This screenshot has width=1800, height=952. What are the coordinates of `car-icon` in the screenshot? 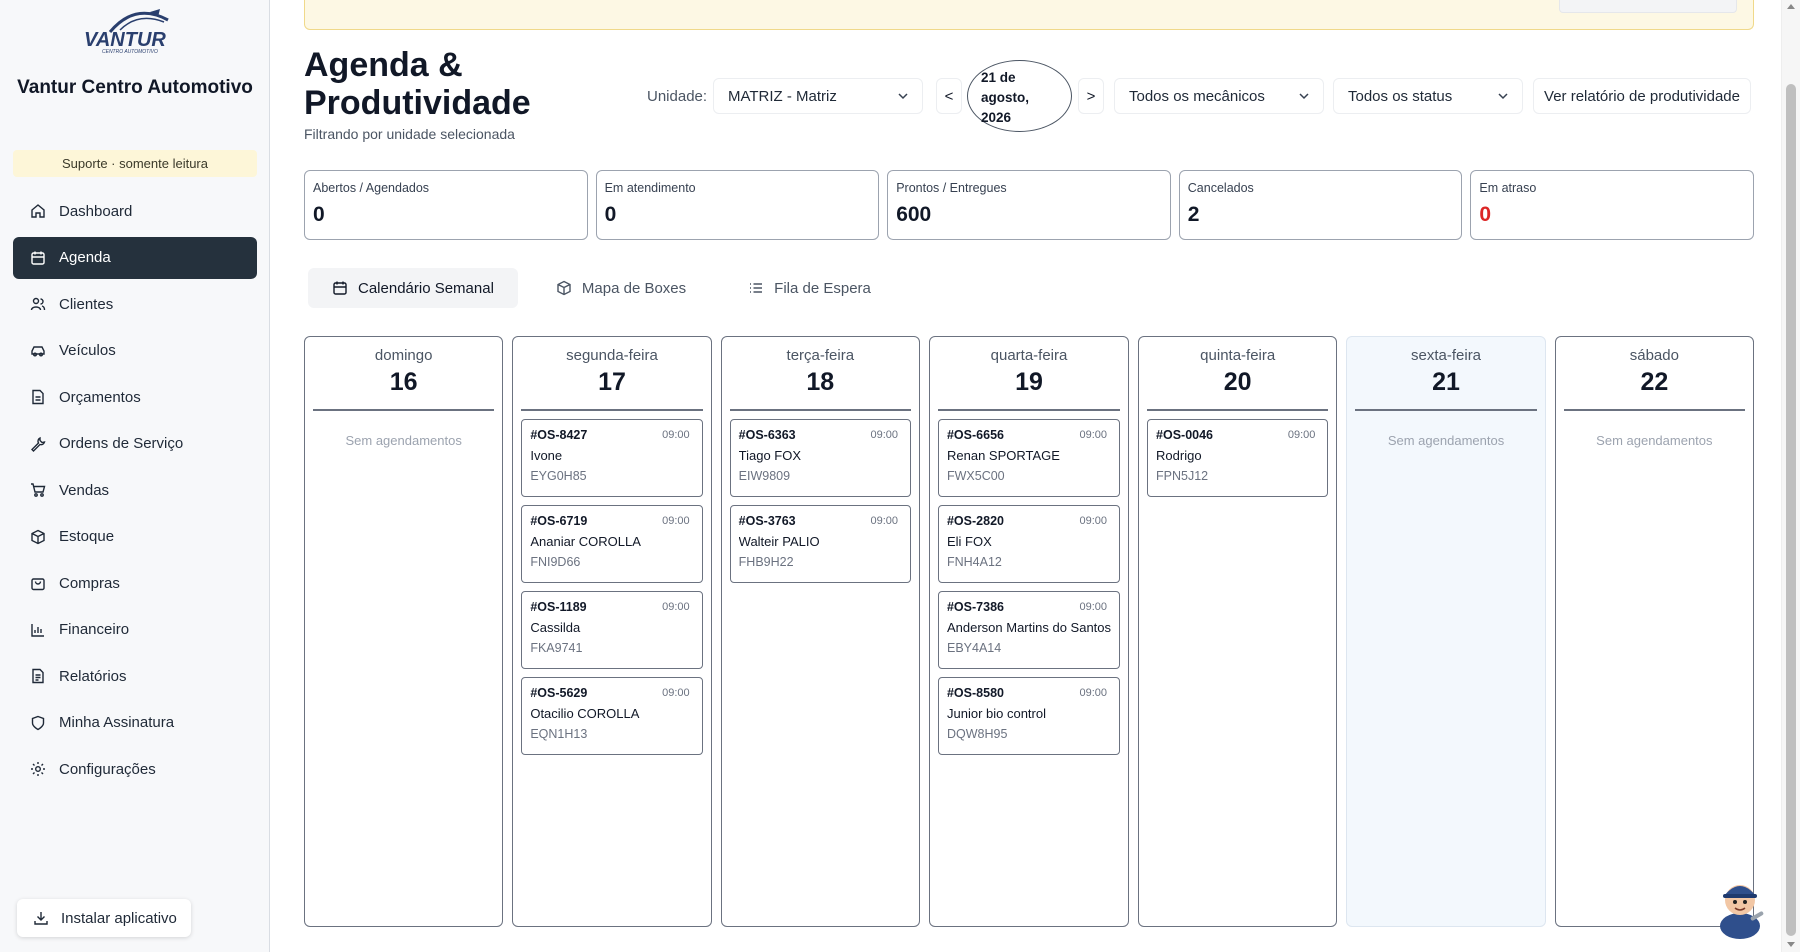 It's located at (38, 351).